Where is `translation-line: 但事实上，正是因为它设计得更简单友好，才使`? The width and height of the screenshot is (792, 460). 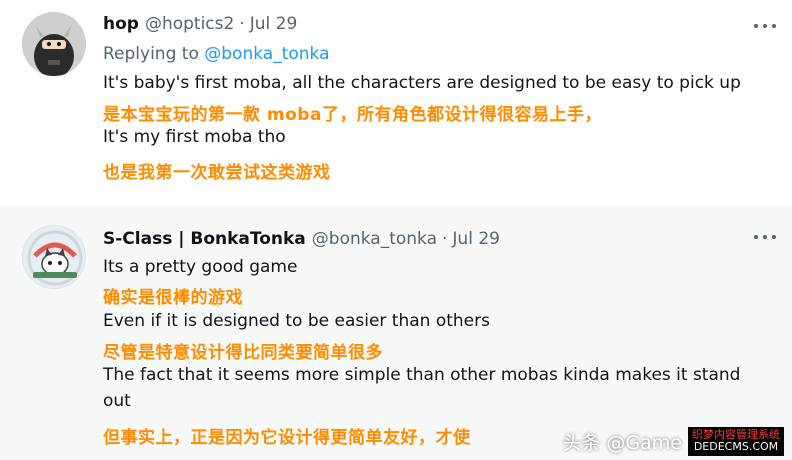 translation-line: 但事实上，正是因为它设计得更简单友好，才使 is located at coordinates (287, 438).